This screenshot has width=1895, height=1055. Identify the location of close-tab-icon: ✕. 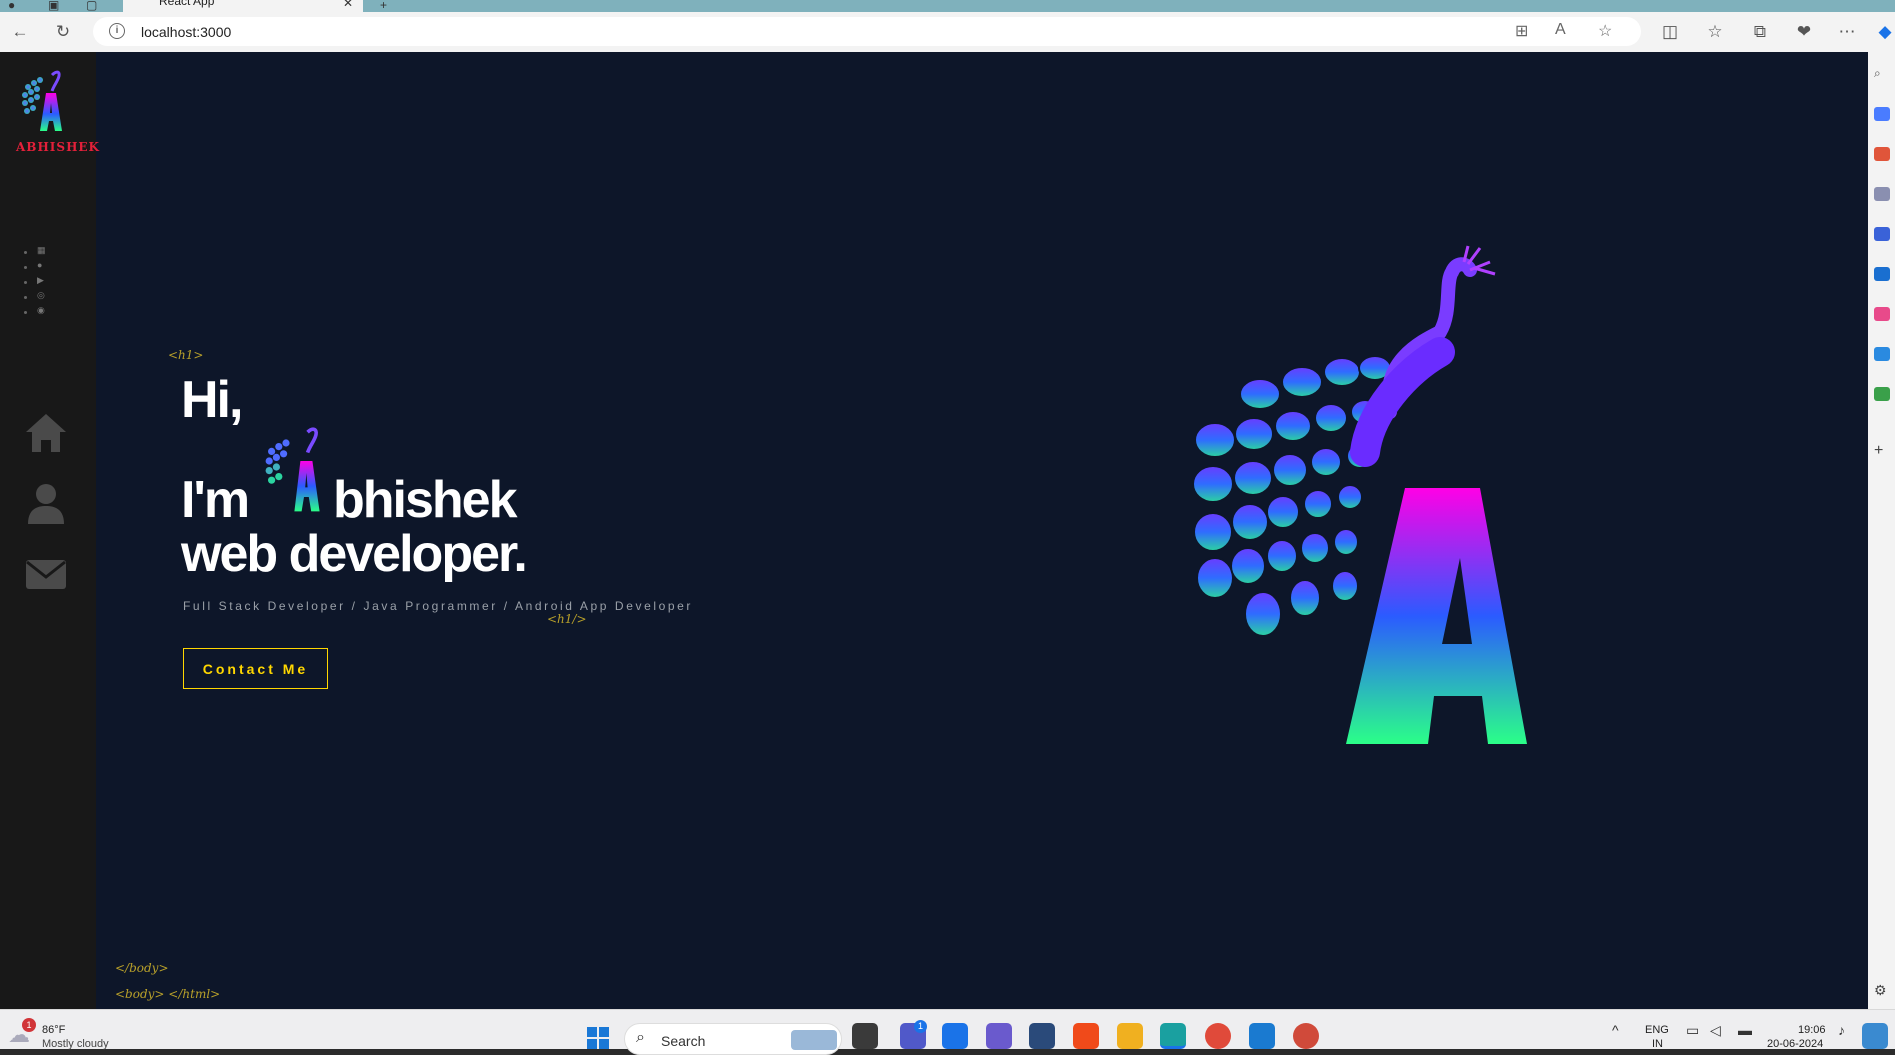
(348, 5).